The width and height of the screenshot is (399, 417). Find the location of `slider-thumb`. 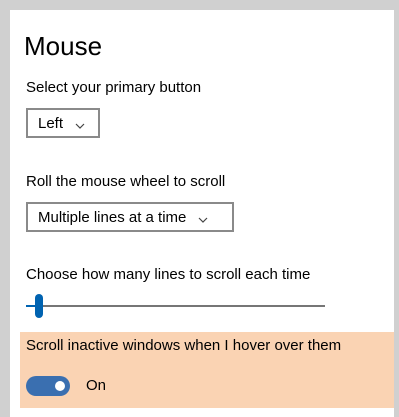

slider-thumb is located at coordinates (39, 306).